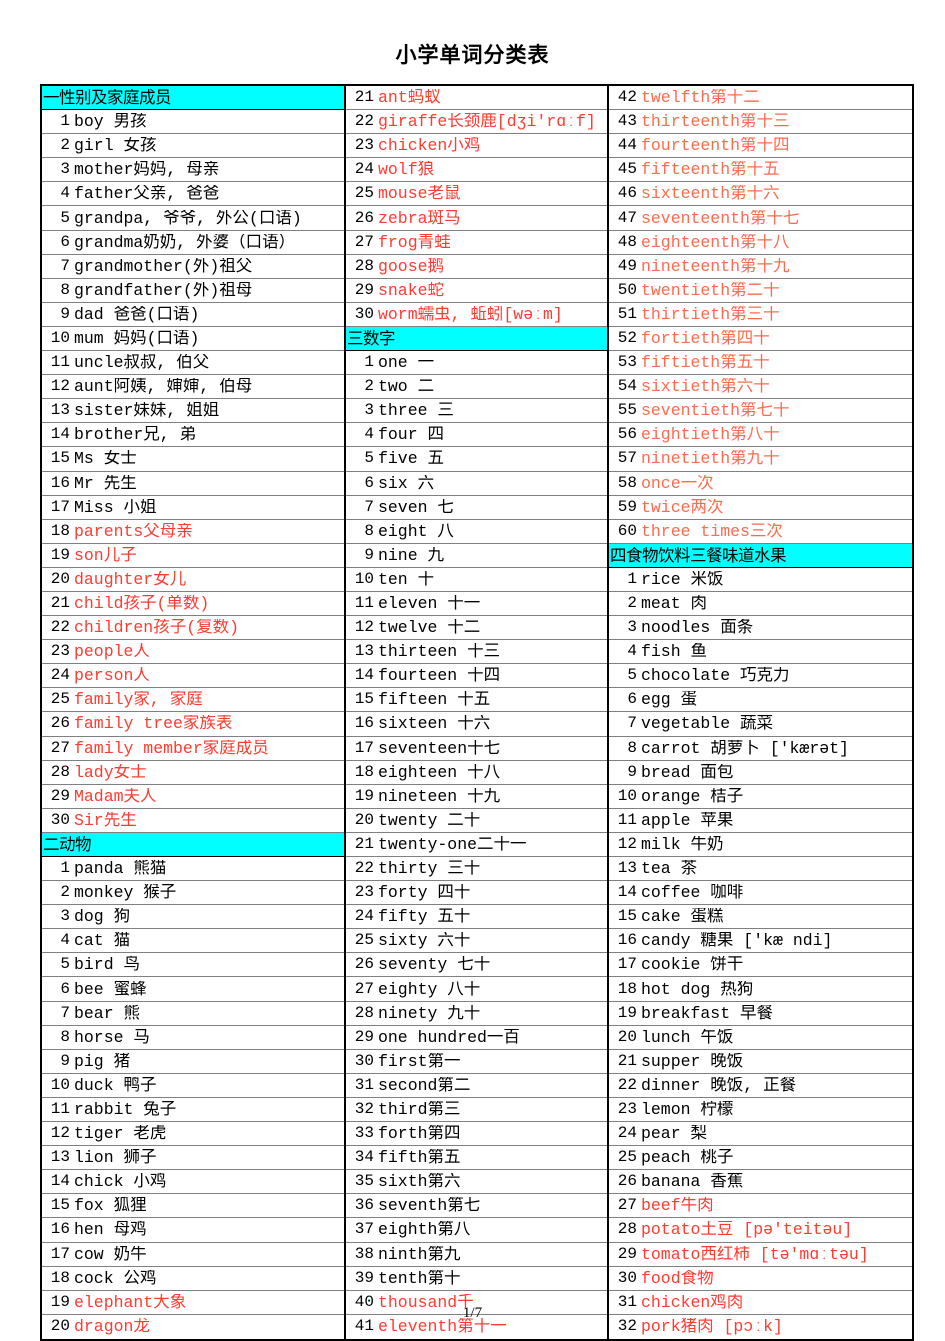 The image size is (945, 1341). What do you see at coordinates (60, 506) in the screenshot?
I see `row-index: 17` at bounding box center [60, 506].